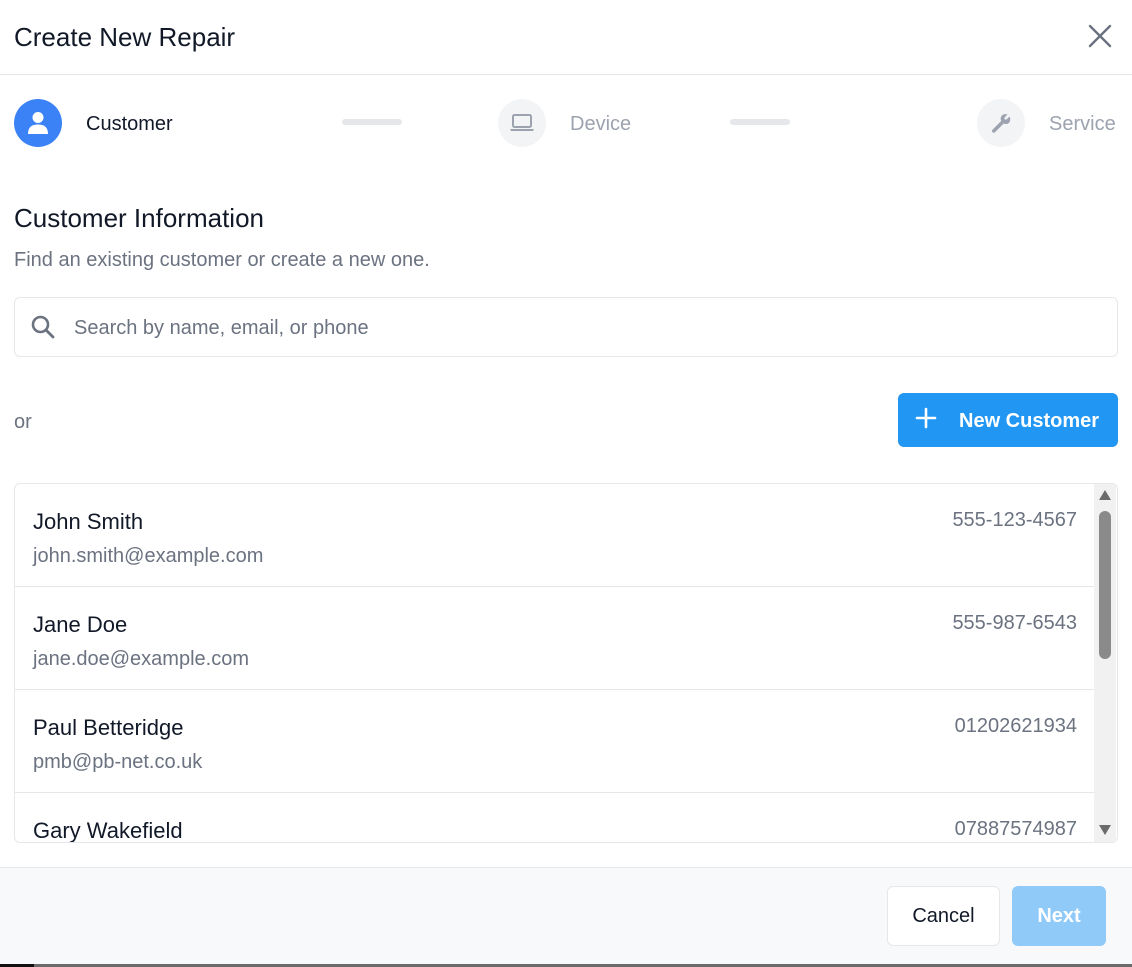 This screenshot has height=967, width=1132. What do you see at coordinates (43, 327) in the screenshot?
I see `search-icon` at bounding box center [43, 327].